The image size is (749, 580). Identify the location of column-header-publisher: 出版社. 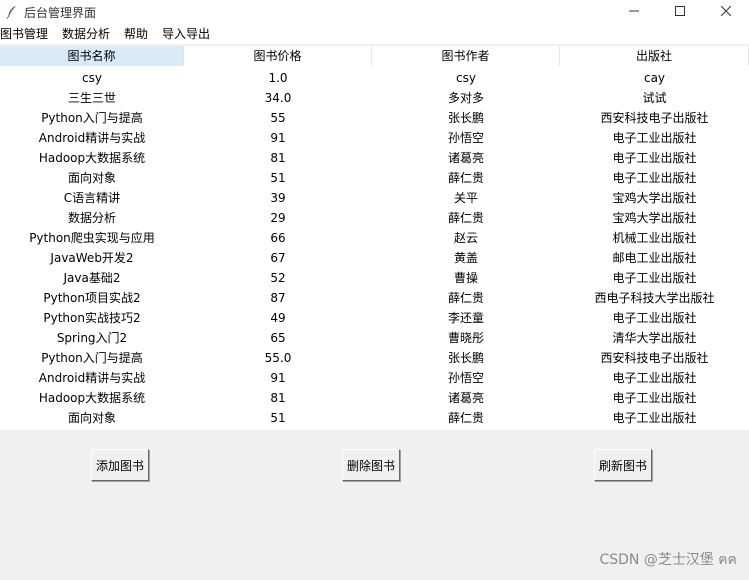
(654, 56).